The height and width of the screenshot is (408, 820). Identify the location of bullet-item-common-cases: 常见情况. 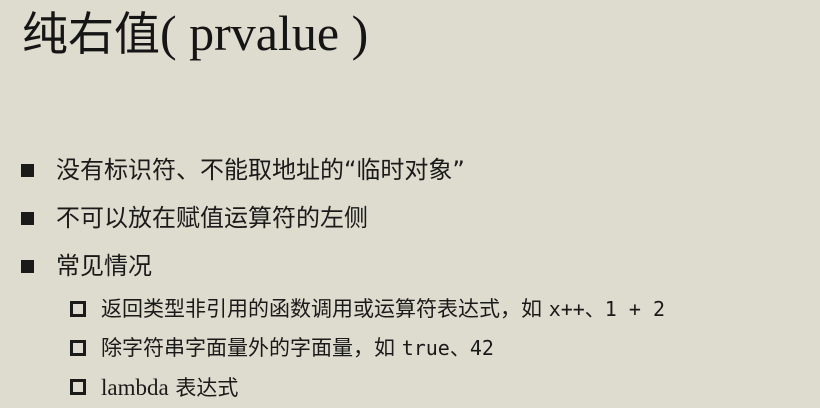
(410, 266).